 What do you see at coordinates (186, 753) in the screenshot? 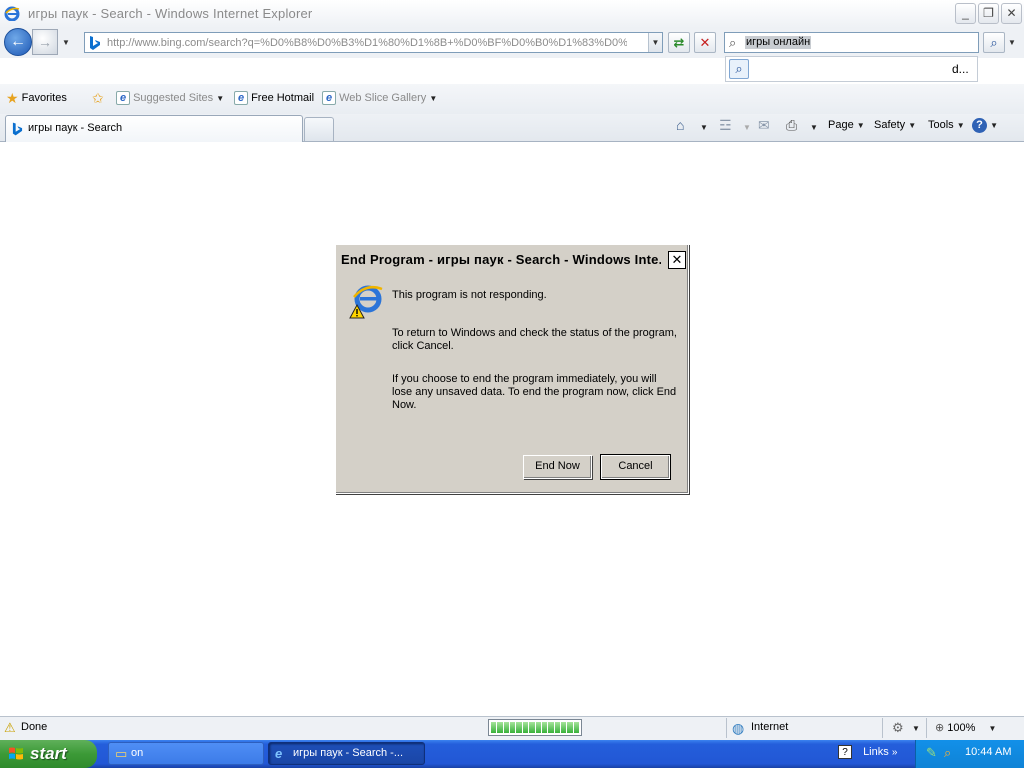
I see `taskbar-item-folder: ▭ on` at bounding box center [186, 753].